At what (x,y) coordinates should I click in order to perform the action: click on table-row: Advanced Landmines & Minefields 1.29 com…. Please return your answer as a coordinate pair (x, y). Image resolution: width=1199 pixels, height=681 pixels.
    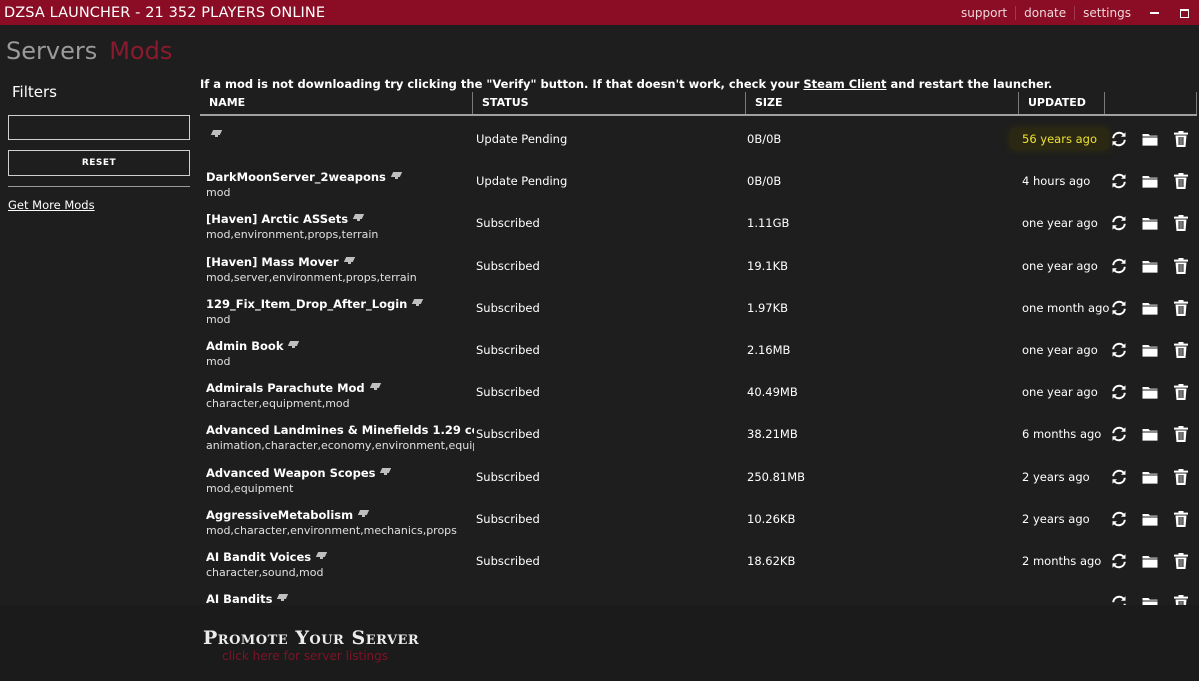
    Looking at the image, I should click on (699, 434).